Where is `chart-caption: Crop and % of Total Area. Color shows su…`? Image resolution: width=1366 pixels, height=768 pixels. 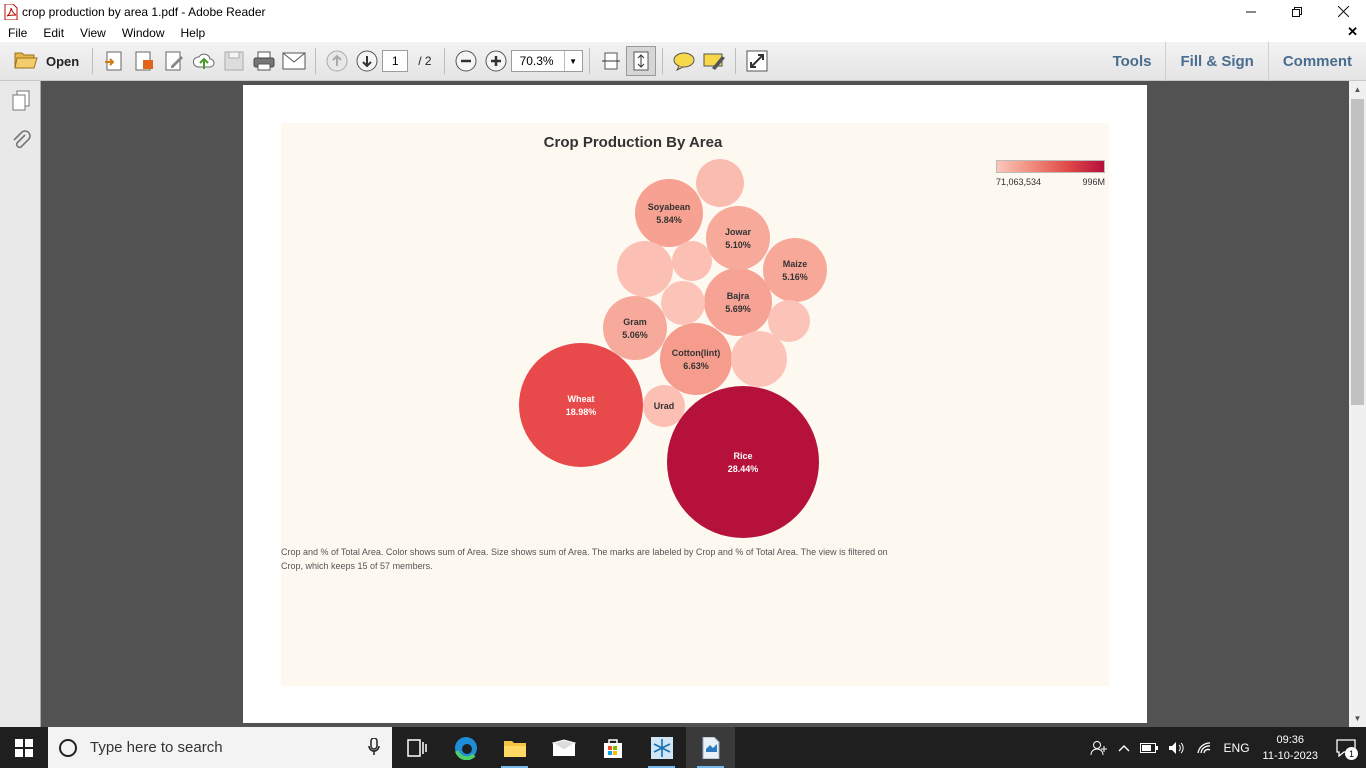
chart-caption: Crop and % of Total Area. Color shows su… is located at coordinates (631, 559).